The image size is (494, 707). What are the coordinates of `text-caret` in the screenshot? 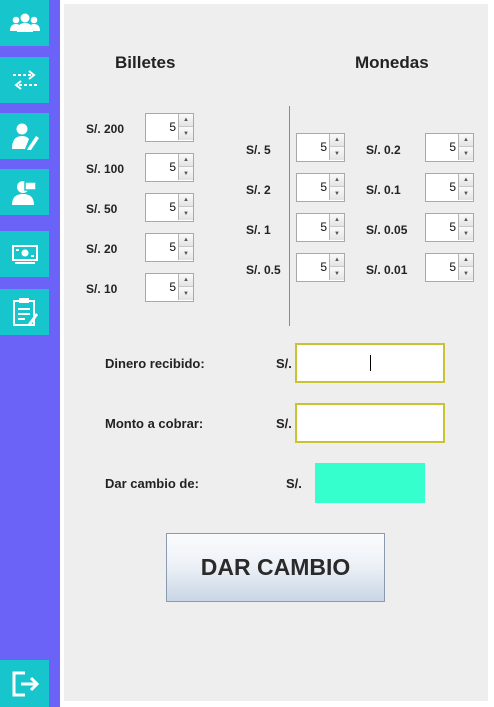 It's located at (370, 363).